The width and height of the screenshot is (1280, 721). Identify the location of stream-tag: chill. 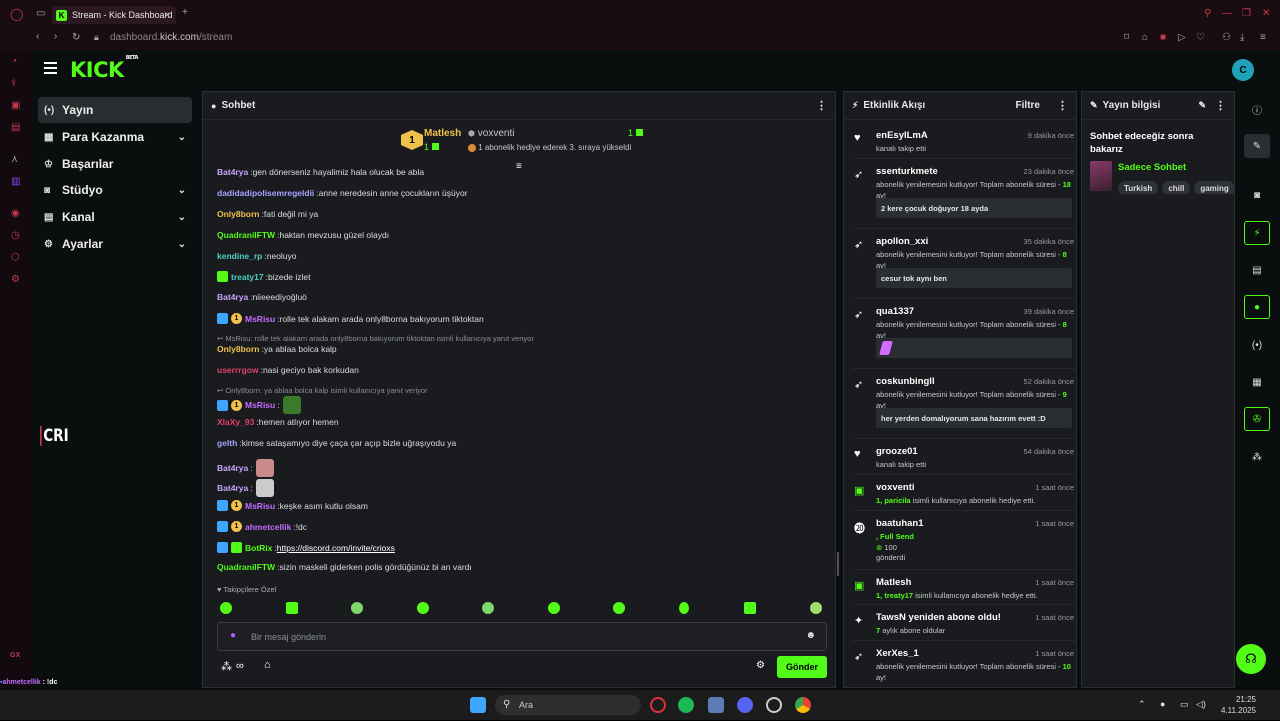
(1176, 187).